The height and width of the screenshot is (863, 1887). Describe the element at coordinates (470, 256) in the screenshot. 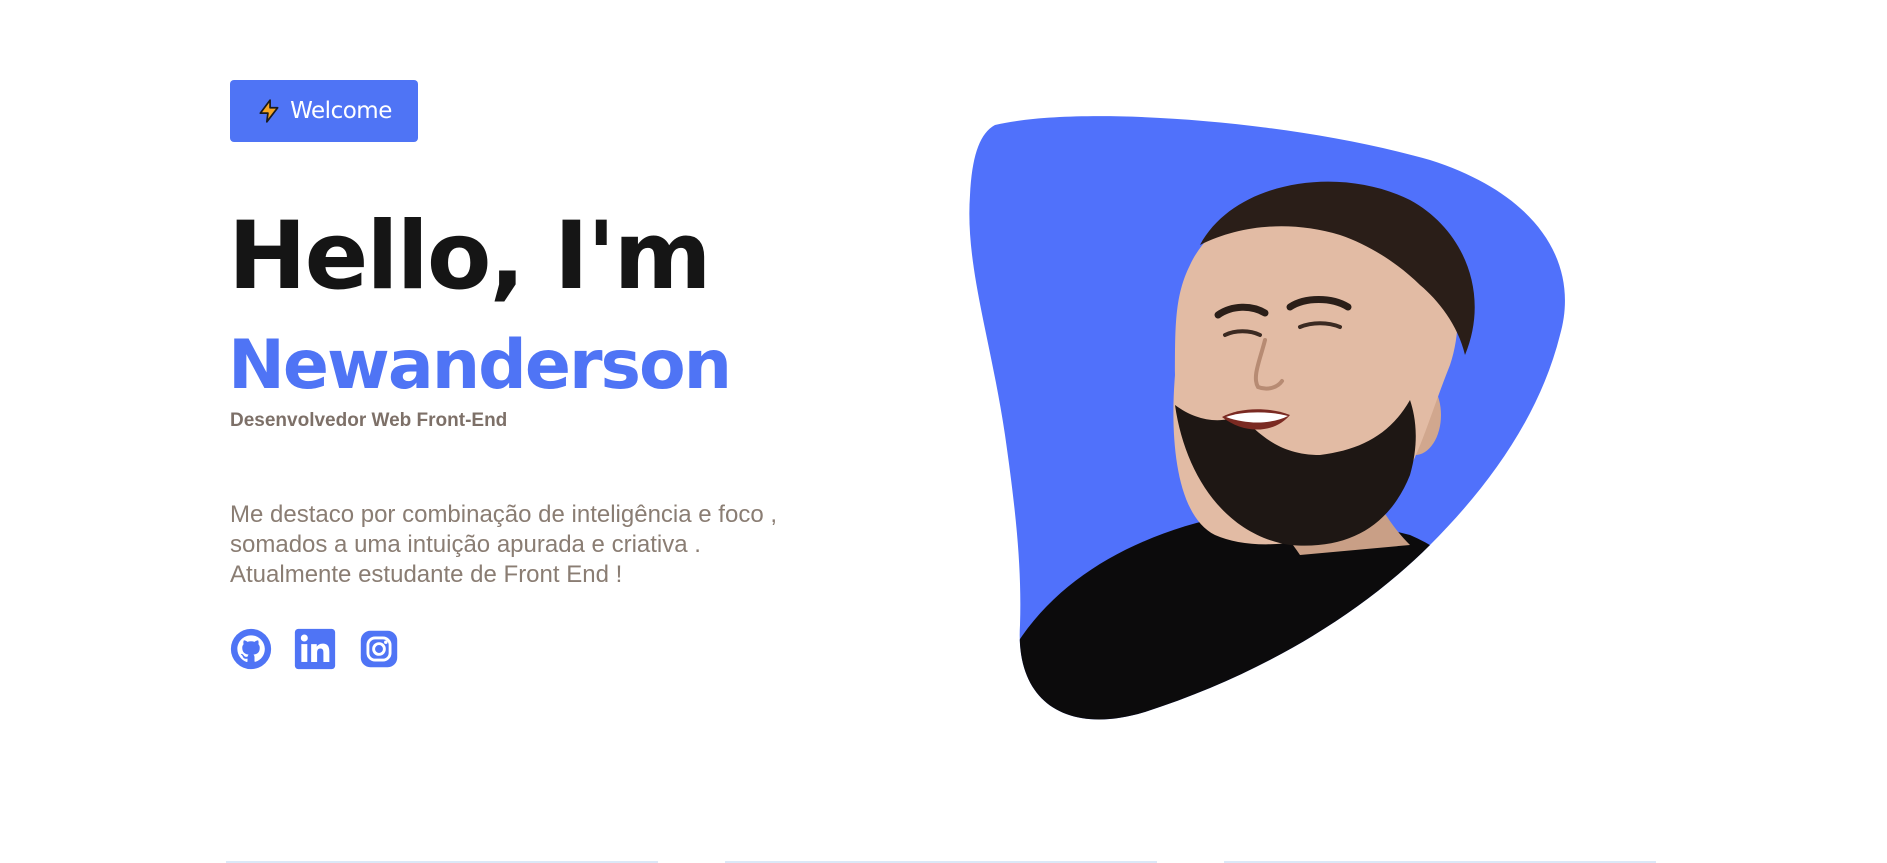

I see `headline: Hello, I'm` at that location.